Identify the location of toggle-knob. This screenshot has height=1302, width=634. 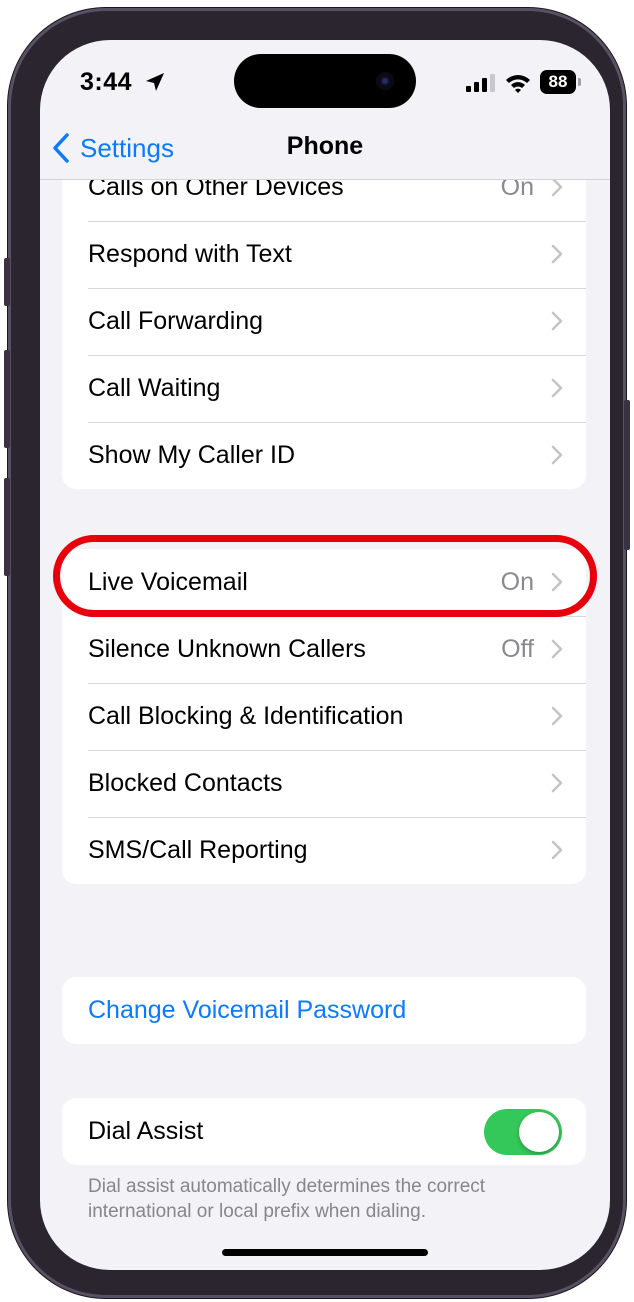
(539, 1132).